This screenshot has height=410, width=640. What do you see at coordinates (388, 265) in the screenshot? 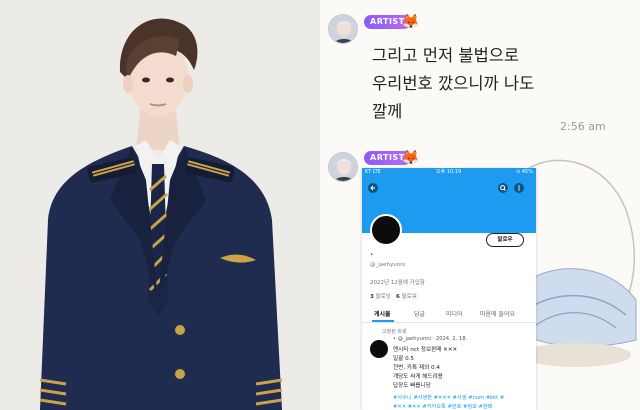
I see `profile-handle: @_jaehyunni` at bounding box center [388, 265].